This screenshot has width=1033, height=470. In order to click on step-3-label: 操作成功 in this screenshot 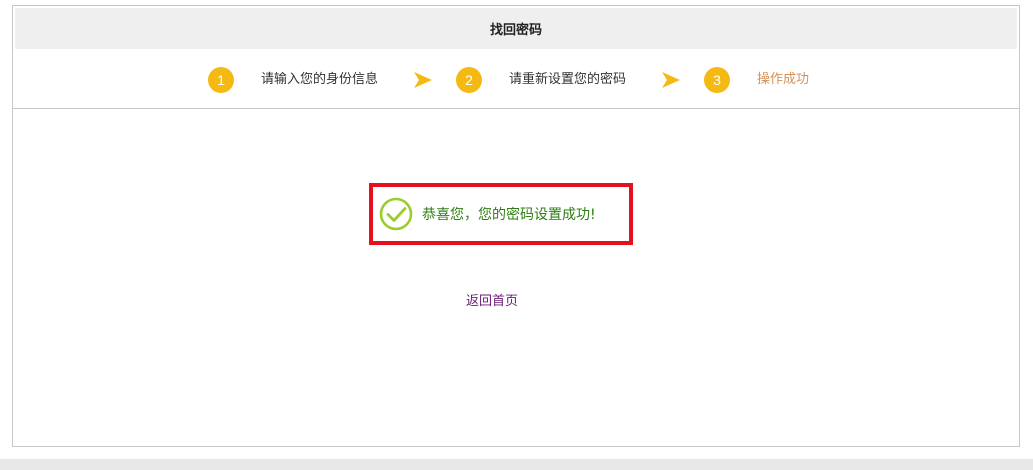, I will do `click(783, 79)`.